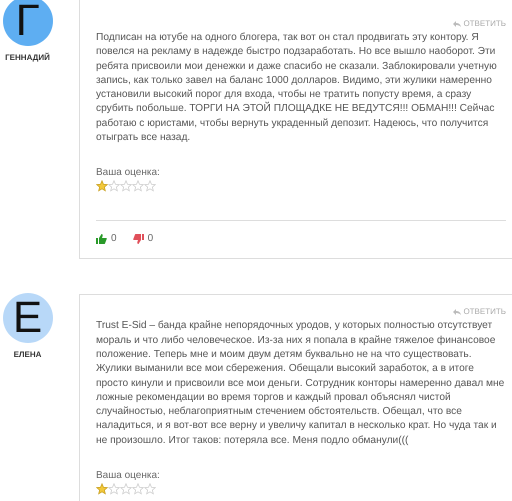  I want to click on dislike-button: 0, so click(143, 238).